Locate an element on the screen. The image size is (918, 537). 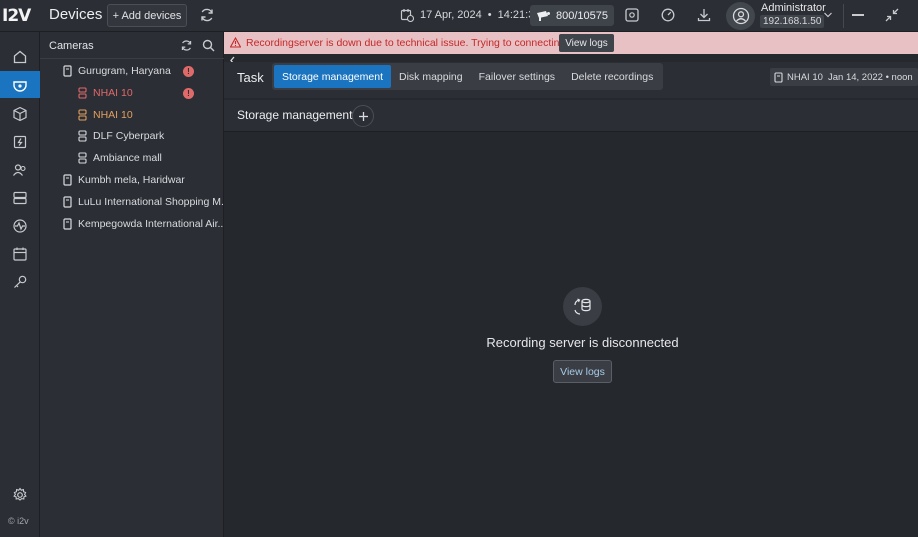
minimize-icon is located at coordinates (858, 15).